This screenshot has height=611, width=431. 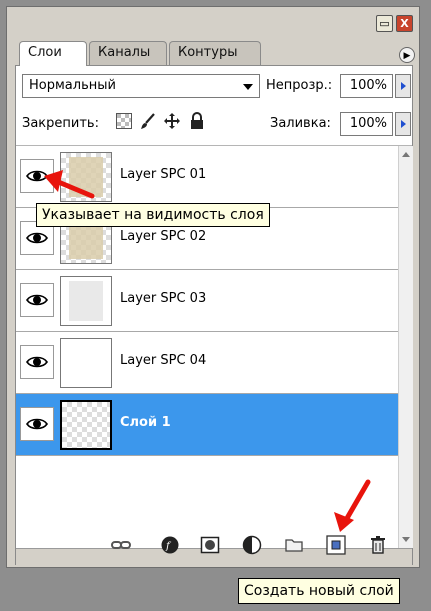 I want to click on close-button: X, so click(x=404, y=23).